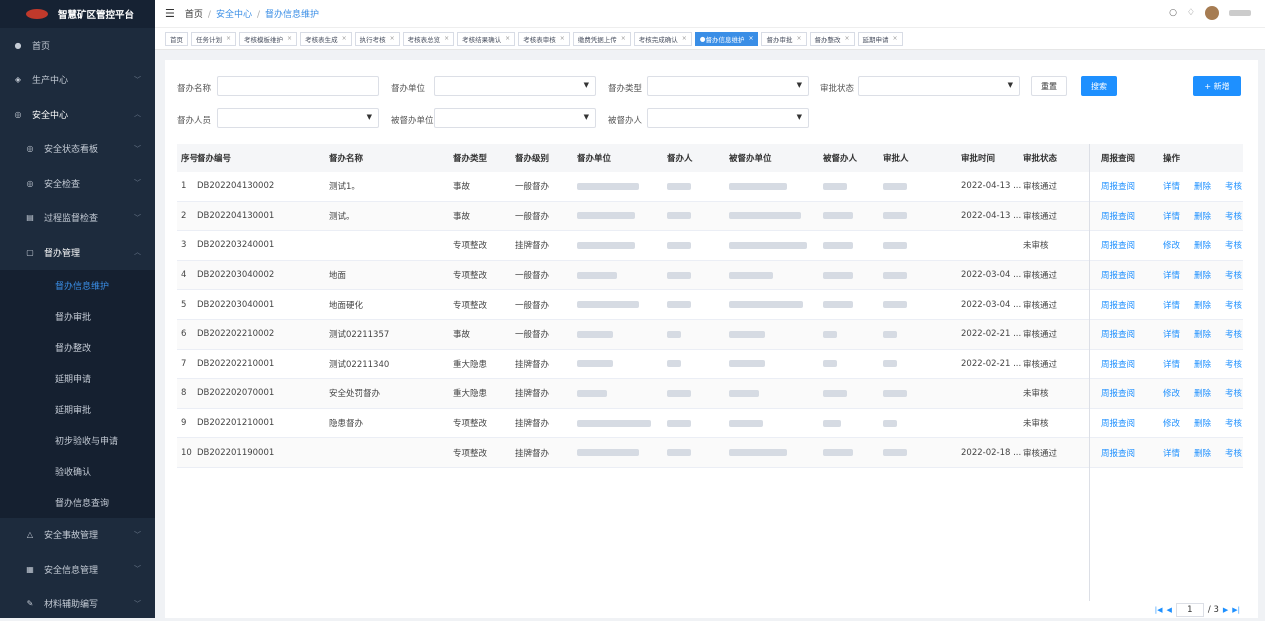 This screenshot has height=621, width=1265. What do you see at coordinates (213, 39) in the screenshot?
I see `tab-item: 任务计划×` at bounding box center [213, 39].